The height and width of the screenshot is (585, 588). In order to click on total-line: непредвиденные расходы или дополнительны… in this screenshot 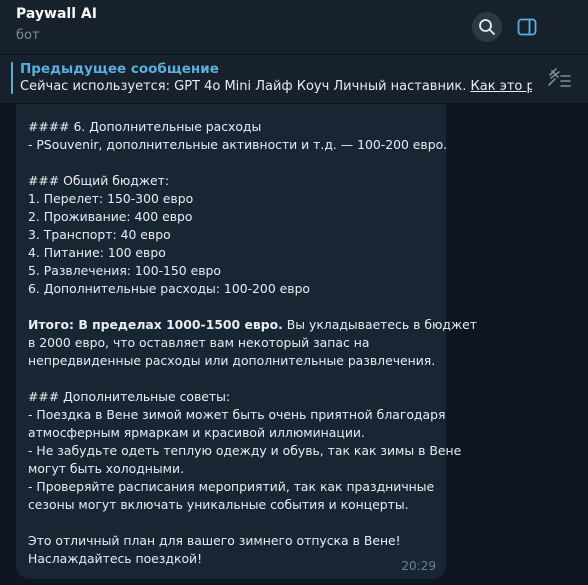, I will do `click(232, 360)`.